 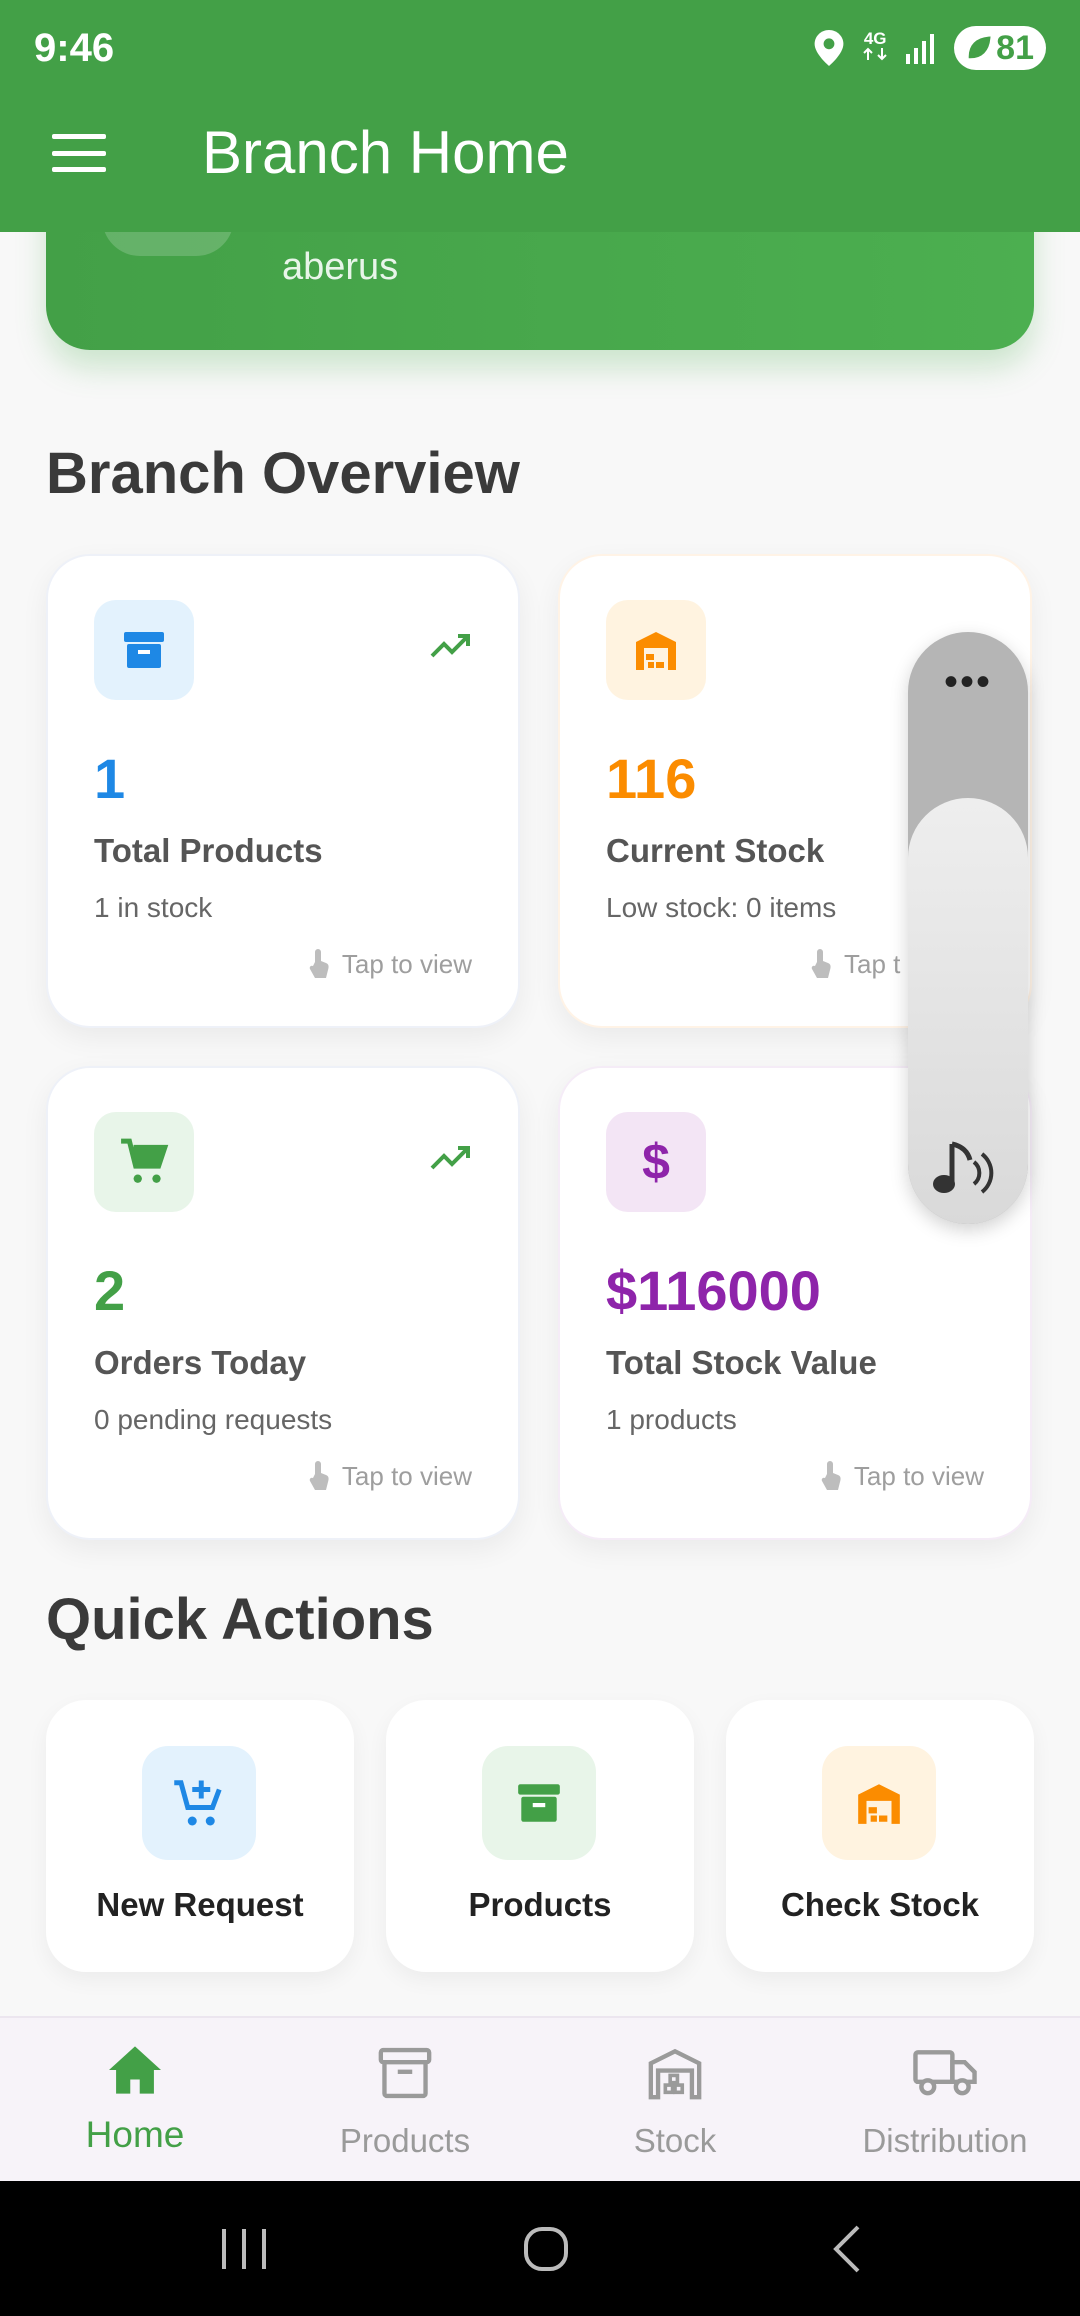 What do you see at coordinates (968, 682) in the screenshot?
I see `more-options-icon: •••` at bounding box center [968, 682].